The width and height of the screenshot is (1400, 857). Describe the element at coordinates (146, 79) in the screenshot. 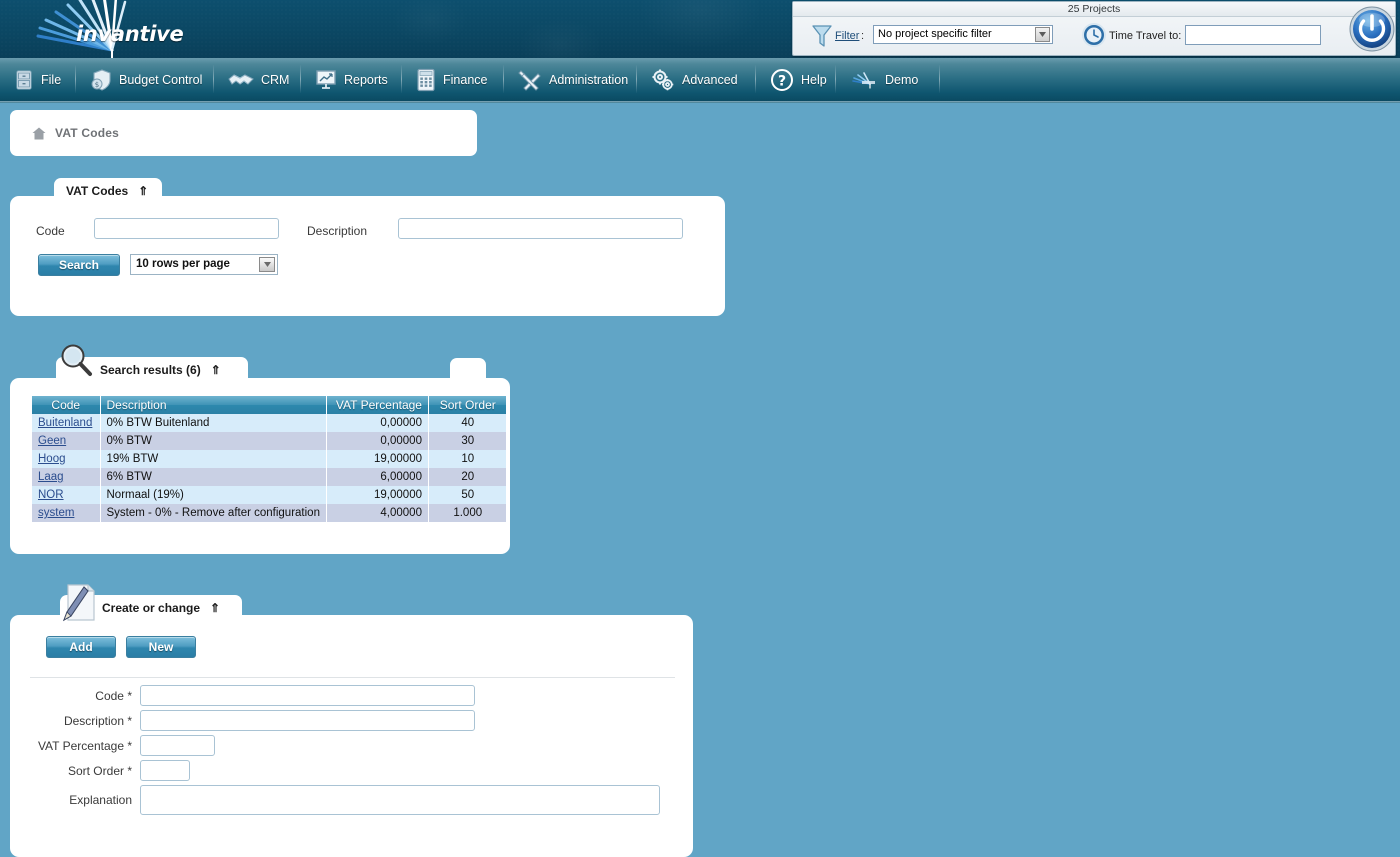

I see `menu-item-budget-control: $ Budget Control` at that location.